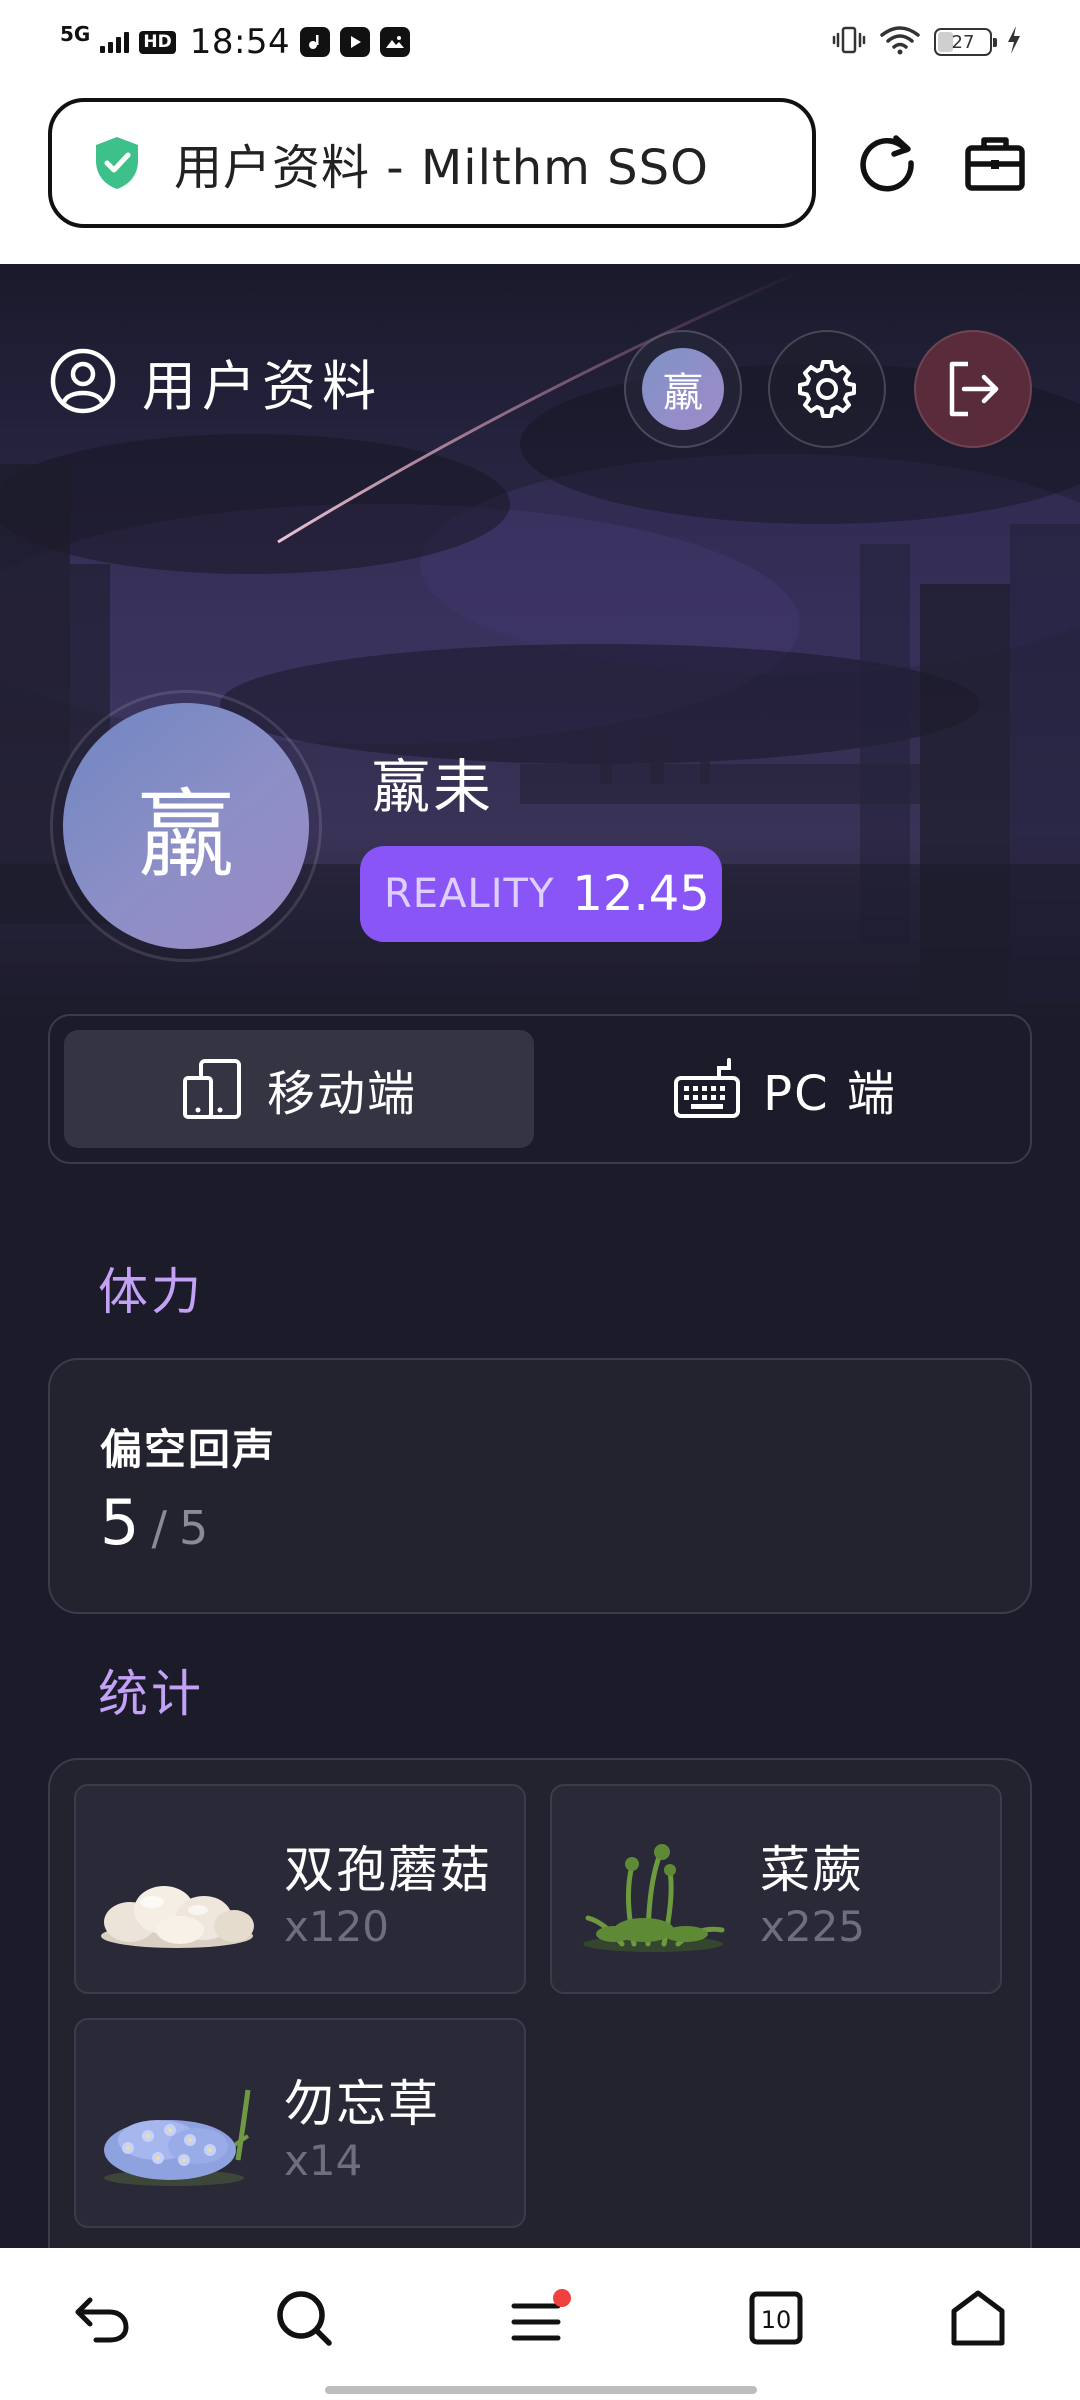 The height and width of the screenshot is (2400, 1080). I want to click on profile-header: 用户资料 羸, so click(542, 390).